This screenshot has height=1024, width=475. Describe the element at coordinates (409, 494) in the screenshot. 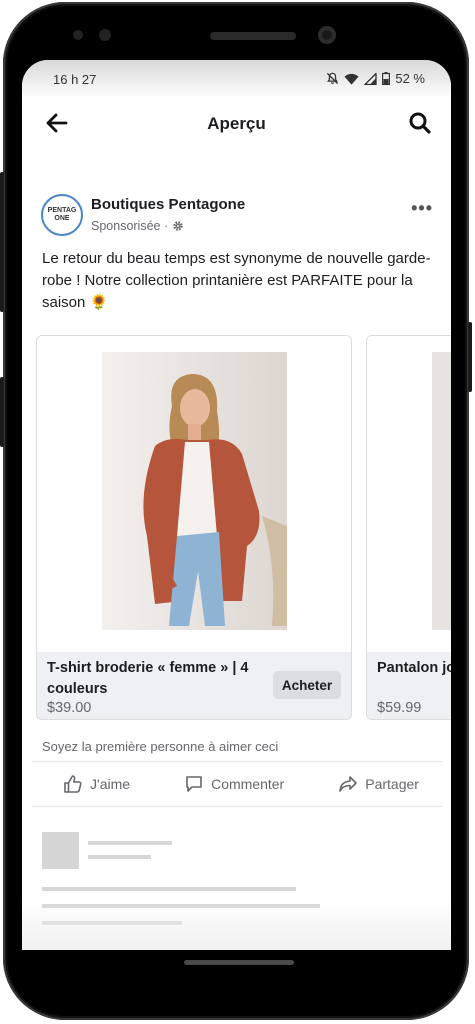

I see `product-image` at that location.